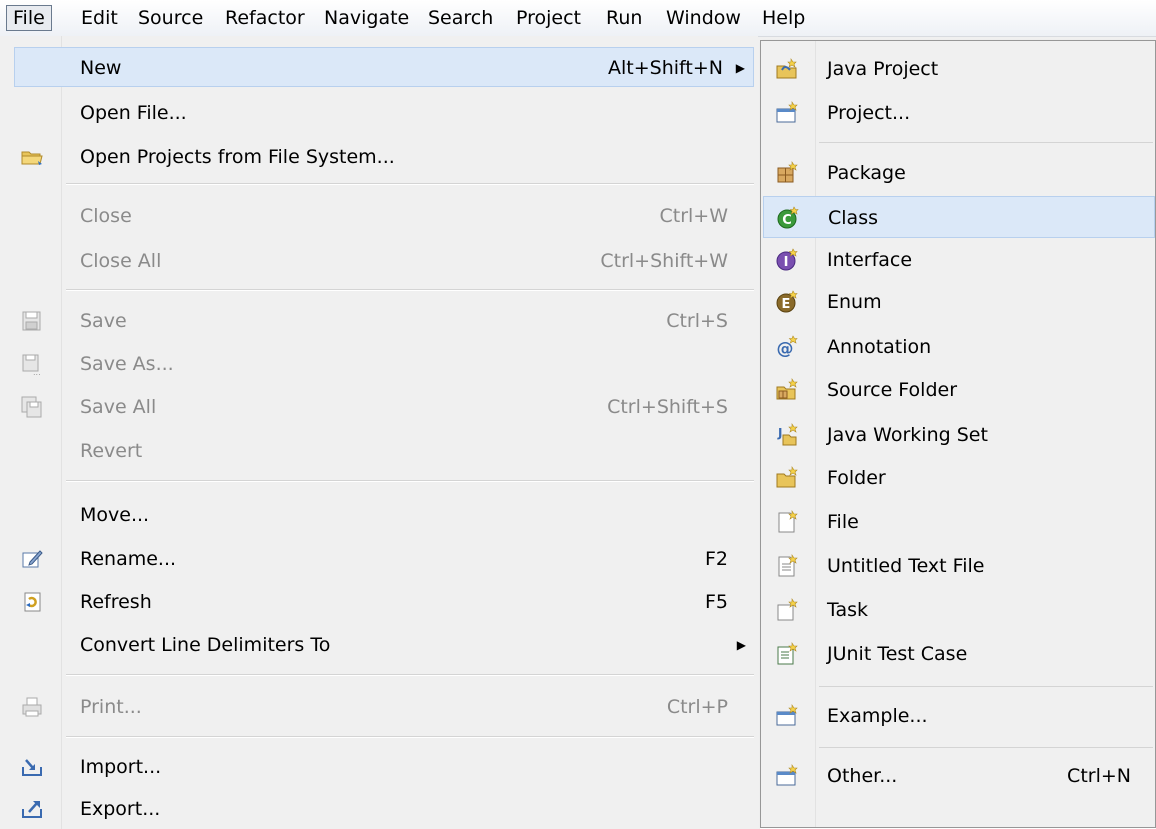 The height and width of the screenshot is (829, 1156). What do you see at coordinates (103, 321) in the screenshot?
I see `menu-item-label: Save` at bounding box center [103, 321].